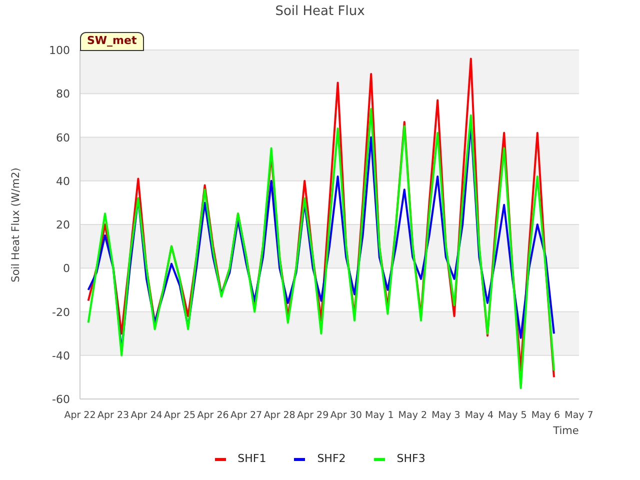  What do you see at coordinates (180, 415) in the screenshot?
I see `x-tick-label: Apr 25` at bounding box center [180, 415].